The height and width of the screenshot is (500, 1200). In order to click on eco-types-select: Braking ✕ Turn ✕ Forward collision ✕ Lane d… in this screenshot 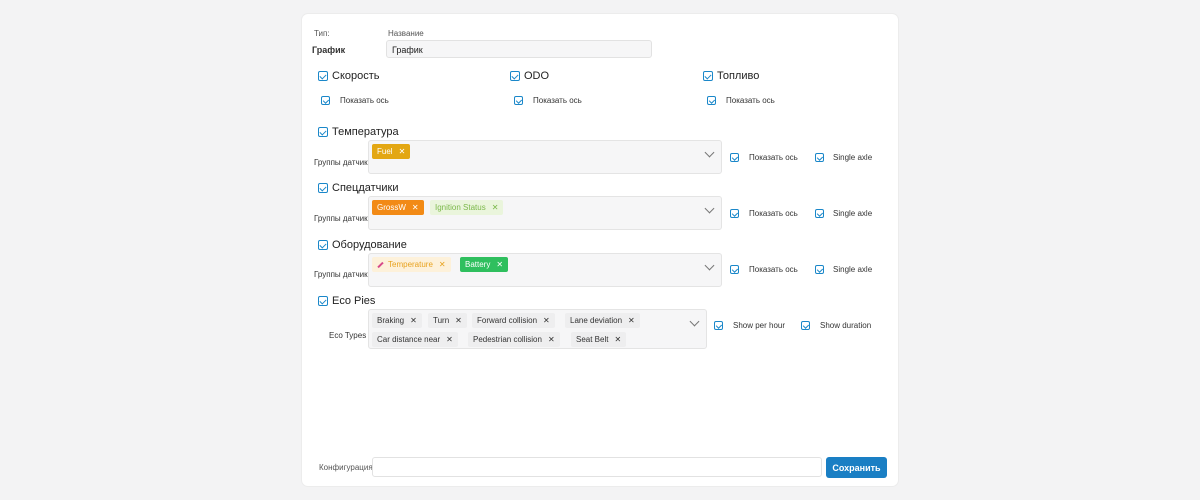, I will do `click(537, 329)`.